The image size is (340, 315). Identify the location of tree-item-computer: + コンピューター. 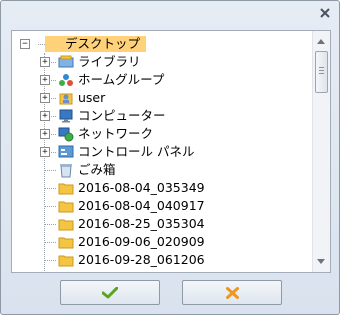
(162, 116).